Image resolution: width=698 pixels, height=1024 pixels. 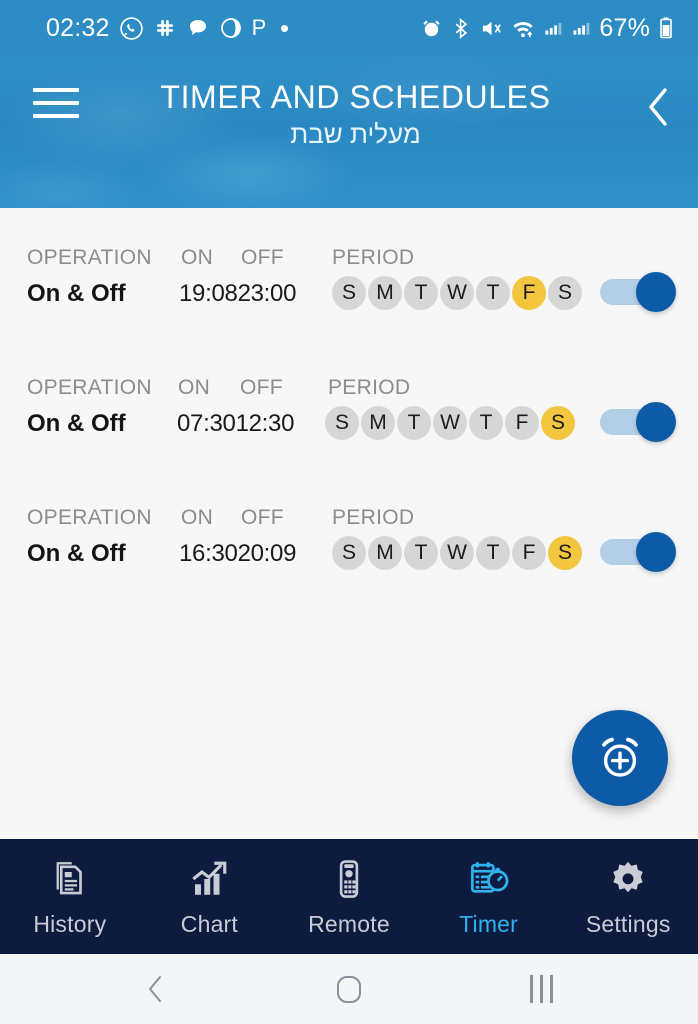 What do you see at coordinates (491, 28) in the screenshot?
I see `mute-vibrate-icon` at bounding box center [491, 28].